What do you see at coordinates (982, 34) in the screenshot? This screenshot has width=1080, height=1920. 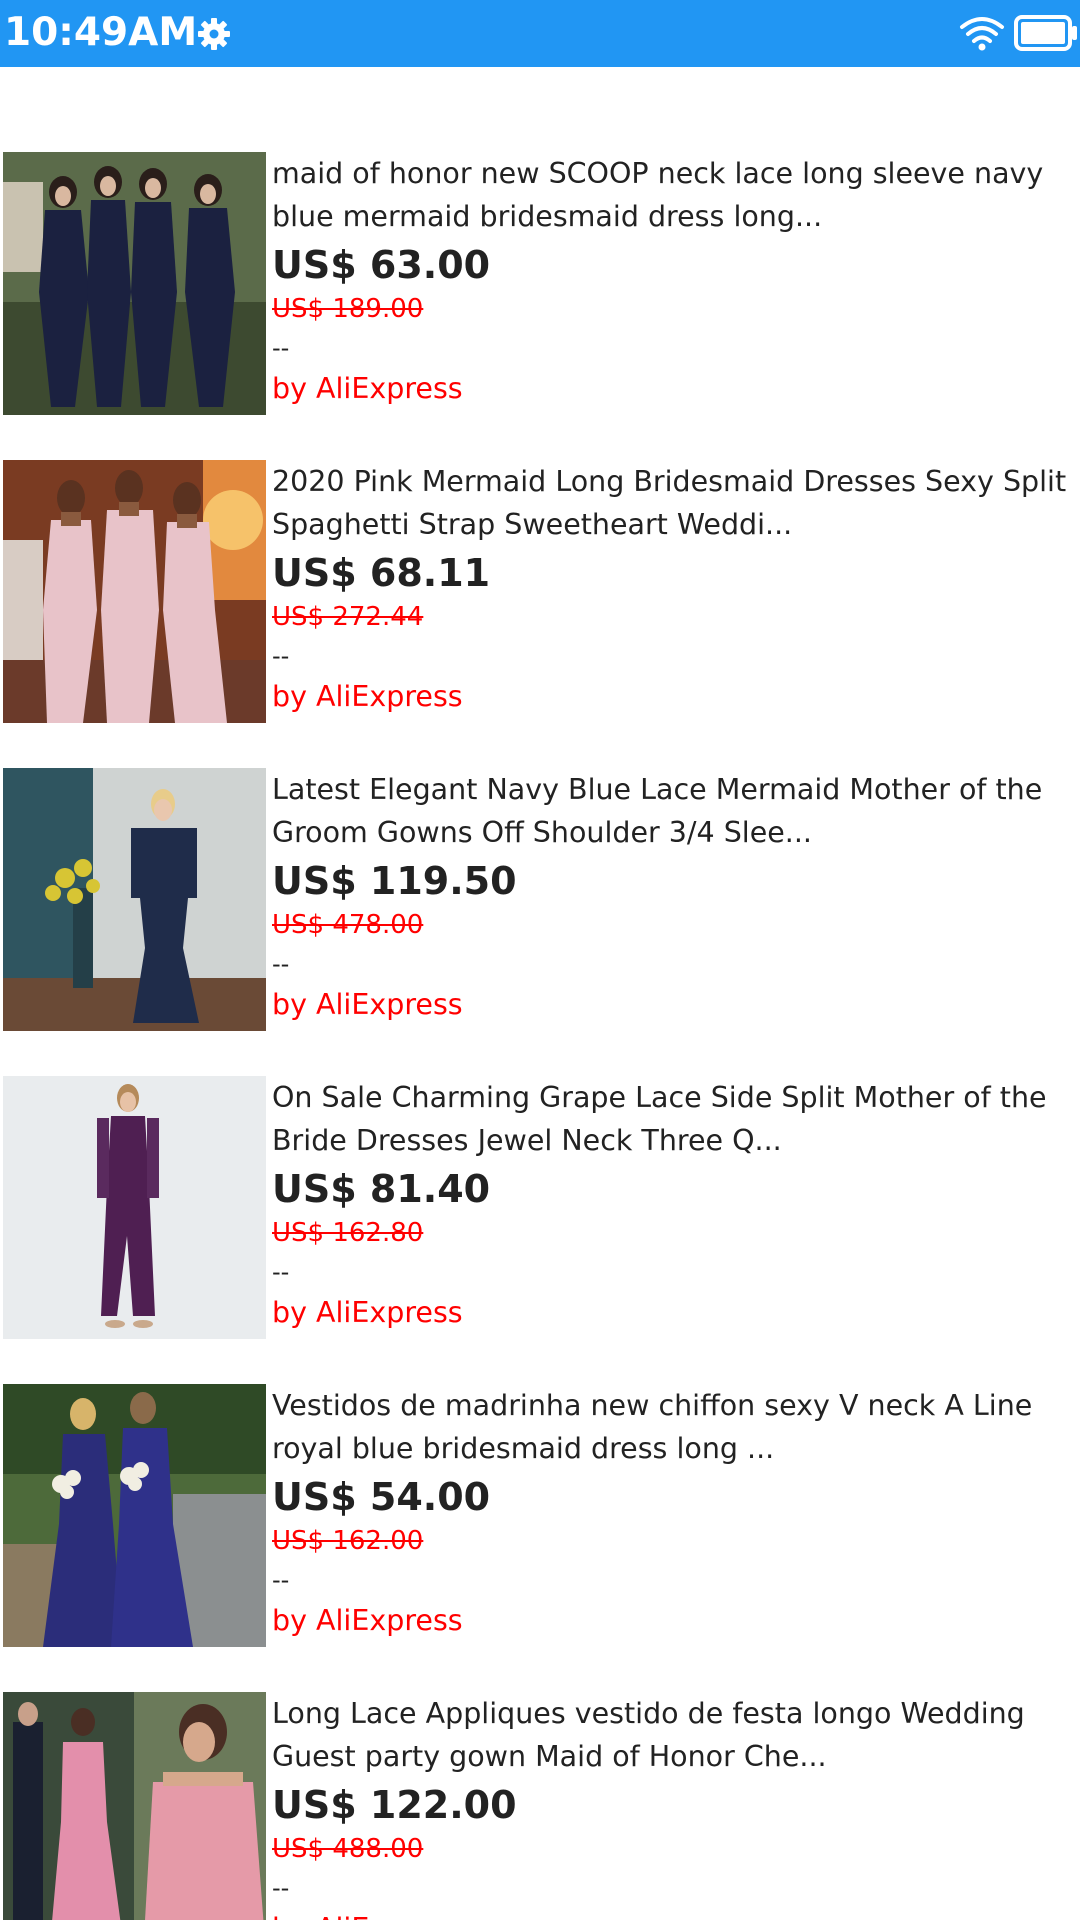 I see `wifi-icon` at bounding box center [982, 34].